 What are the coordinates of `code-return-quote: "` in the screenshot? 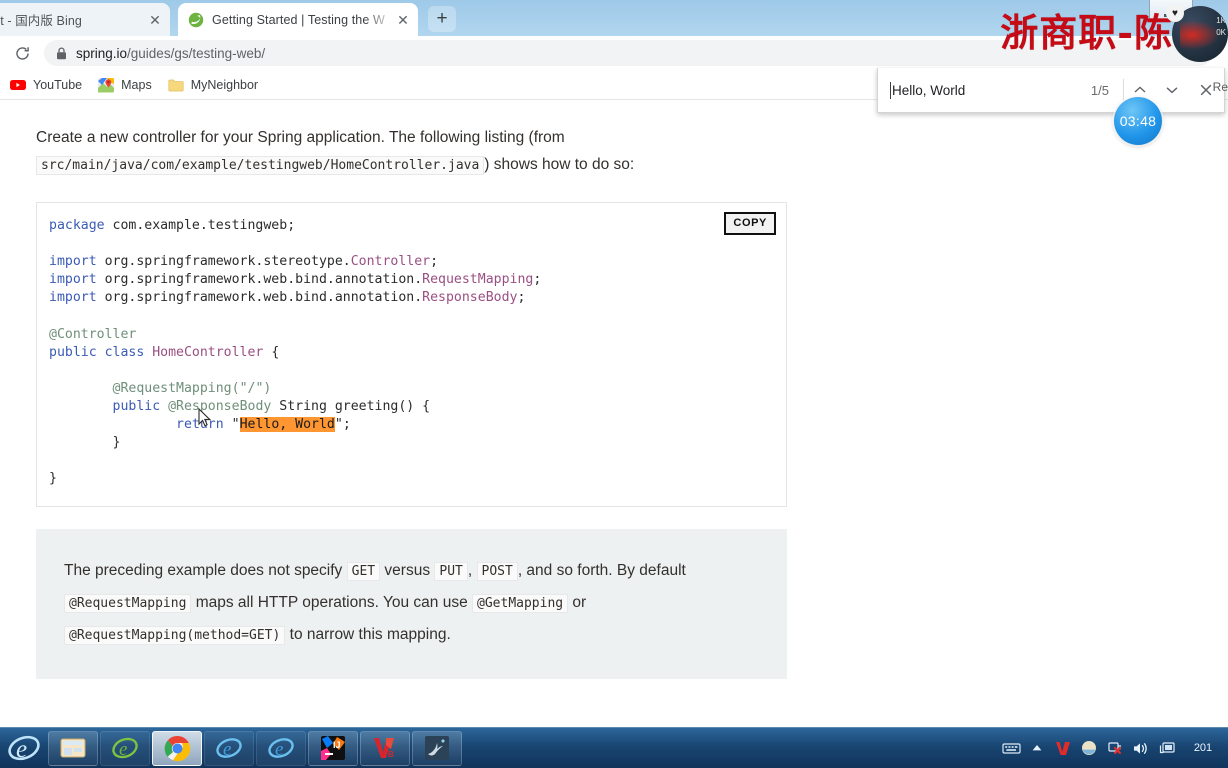 It's located at (235, 425).